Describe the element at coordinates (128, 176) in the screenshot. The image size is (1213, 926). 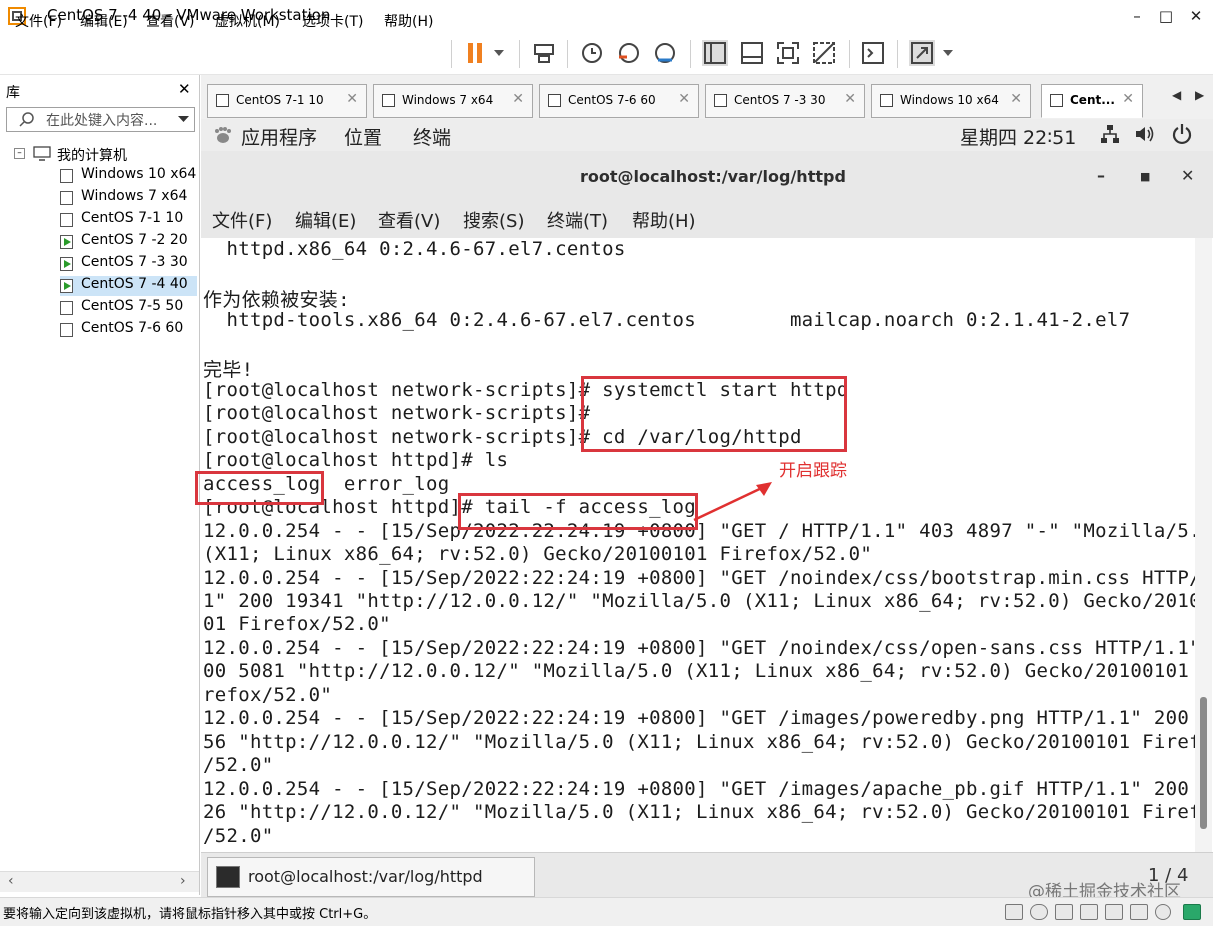
I see `tree-item-vm: Windows 10 x64` at that location.